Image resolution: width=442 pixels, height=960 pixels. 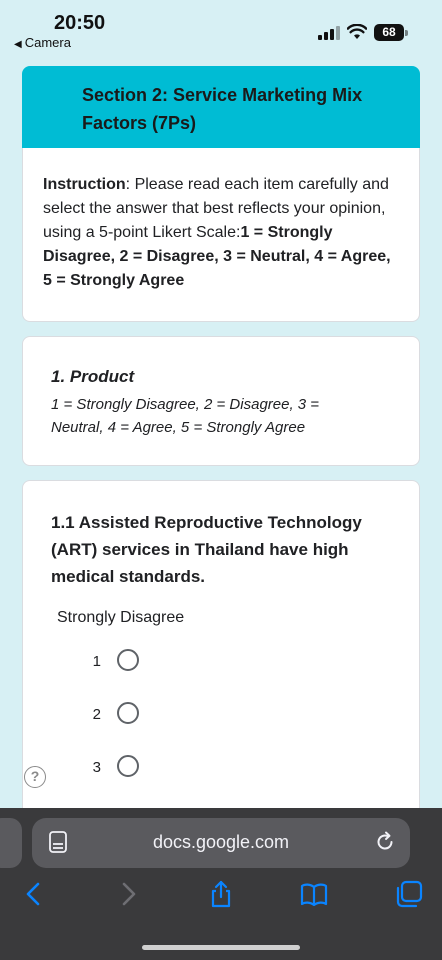 What do you see at coordinates (221, 947) in the screenshot?
I see `home-indicator` at bounding box center [221, 947].